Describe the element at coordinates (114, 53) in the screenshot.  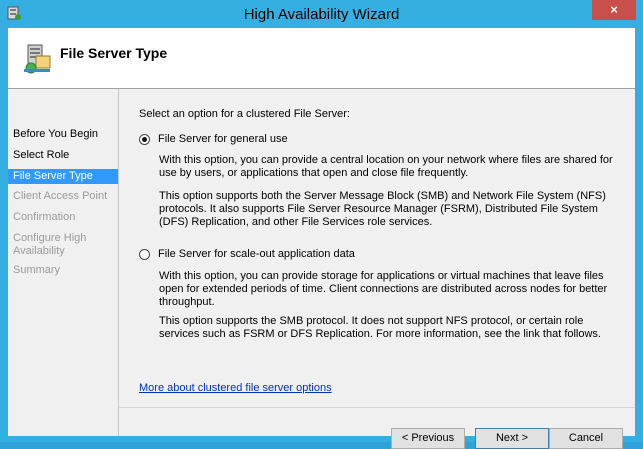
I see `page-title: File Server Type` at that location.